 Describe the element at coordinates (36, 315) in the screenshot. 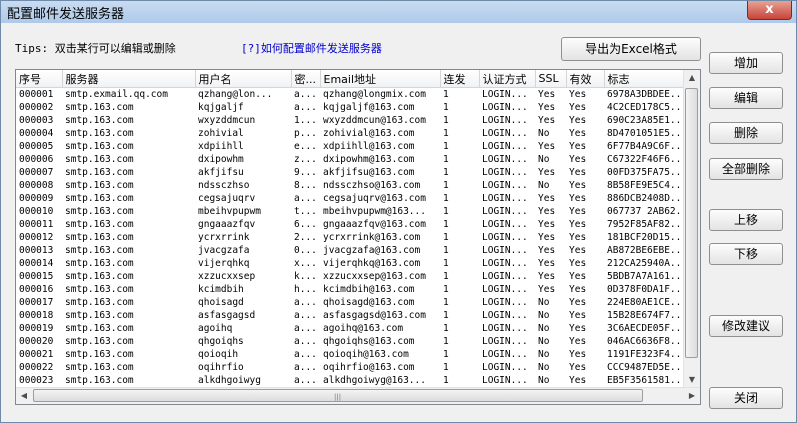

I see `table-cell: 000018` at that location.